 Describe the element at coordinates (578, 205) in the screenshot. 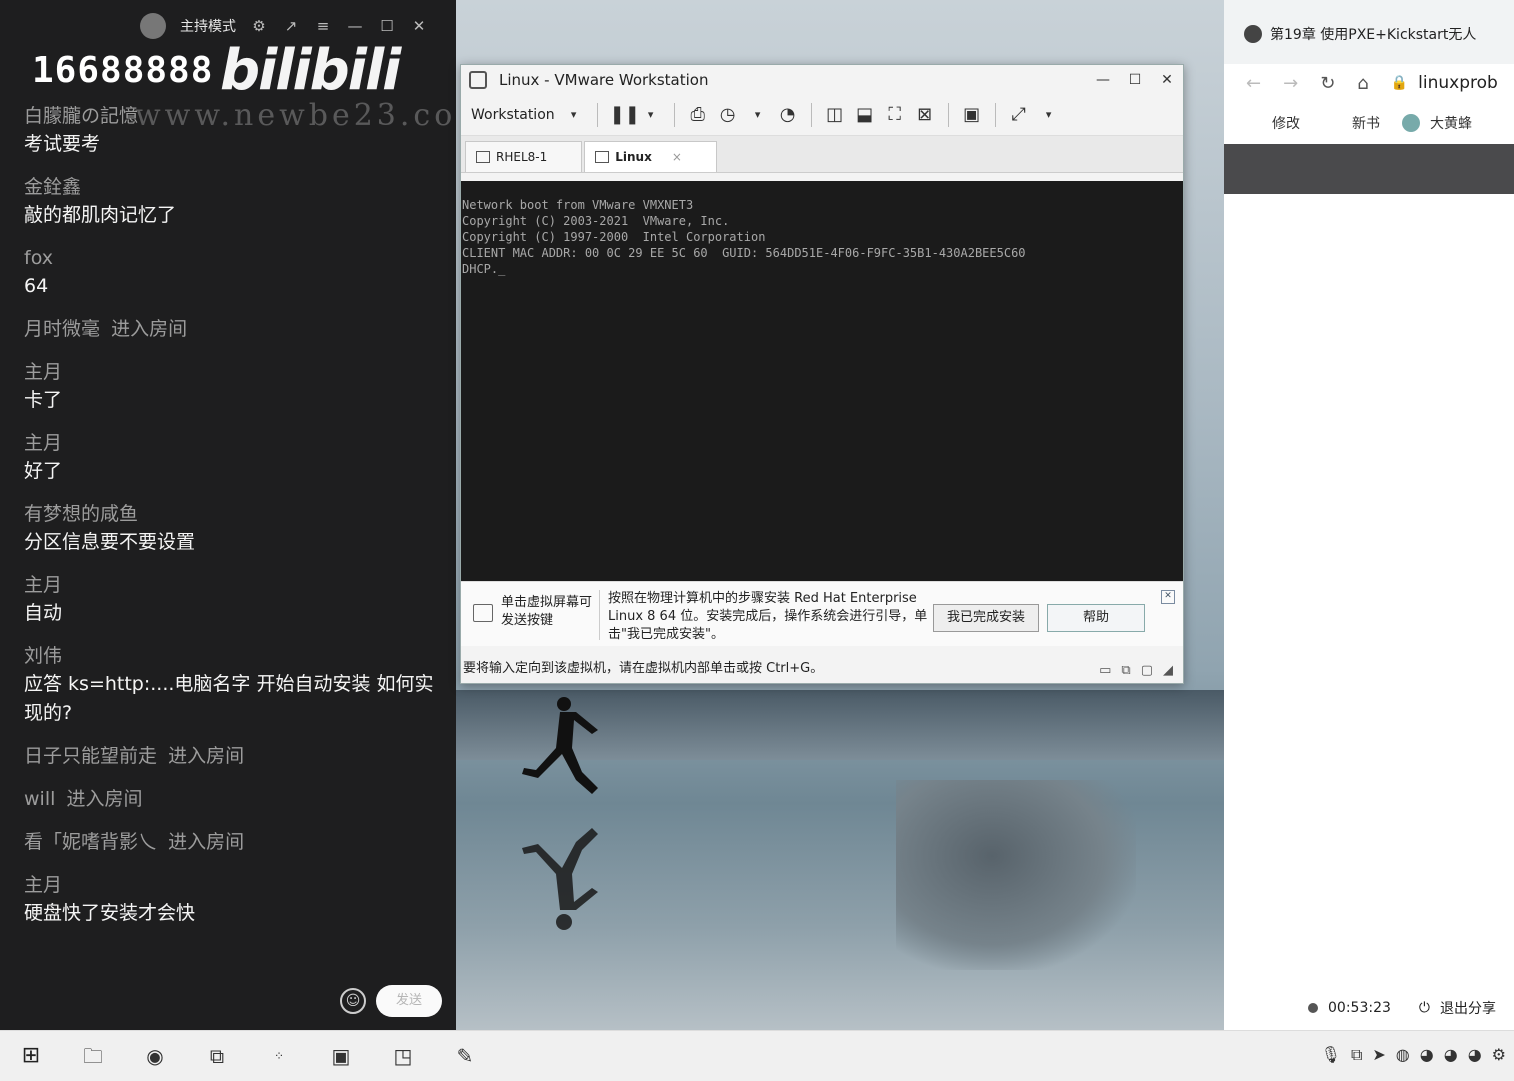

I see `console-line: Network boot from VMware VMXNET3` at that location.